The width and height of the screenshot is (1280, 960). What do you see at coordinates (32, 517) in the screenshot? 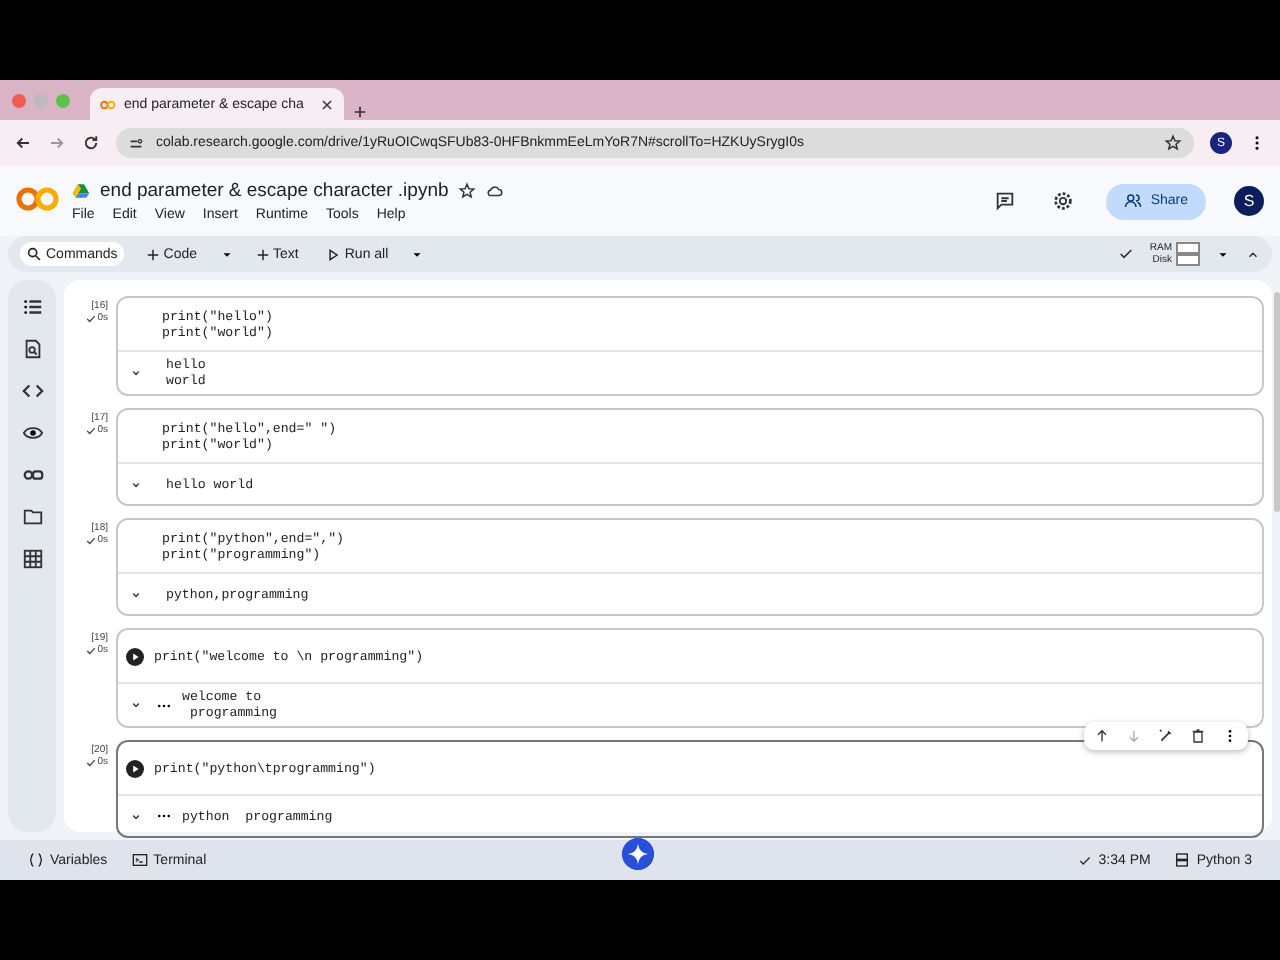
I see `folder-icon` at bounding box center [32, 517].